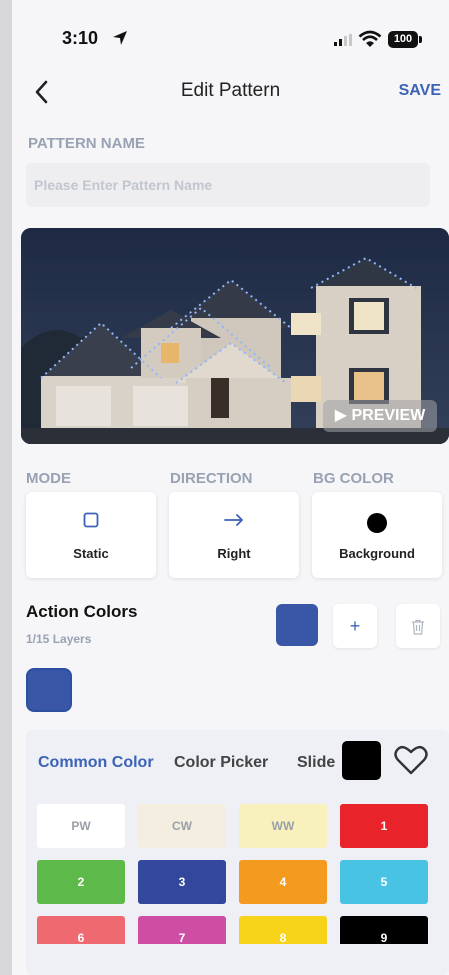 This screenshot has width=449, height=975. I want to click on trash-icon, so click(418, 627).